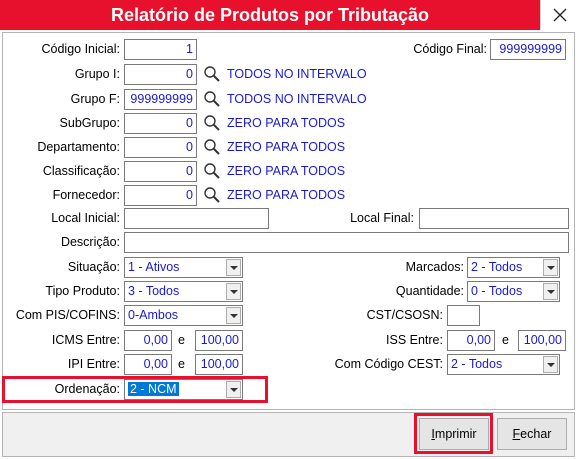 This screenshot has width=578, height=459. I want to click on codigo-final-label: Código Final:, so click(450, 49).